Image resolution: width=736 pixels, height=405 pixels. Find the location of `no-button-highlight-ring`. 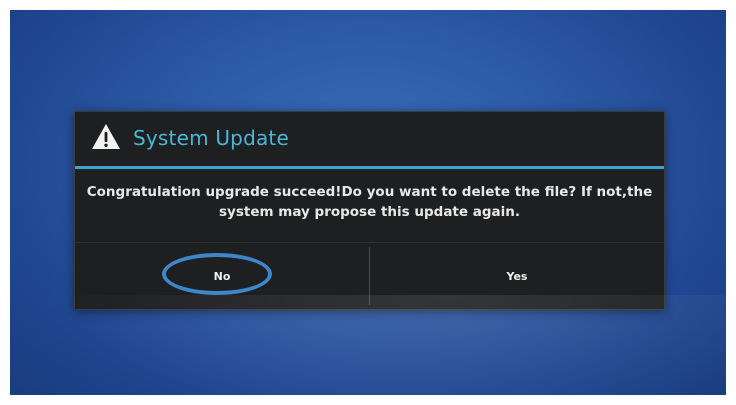

no-button-highlight-ring is located at coordinates (217, 274).